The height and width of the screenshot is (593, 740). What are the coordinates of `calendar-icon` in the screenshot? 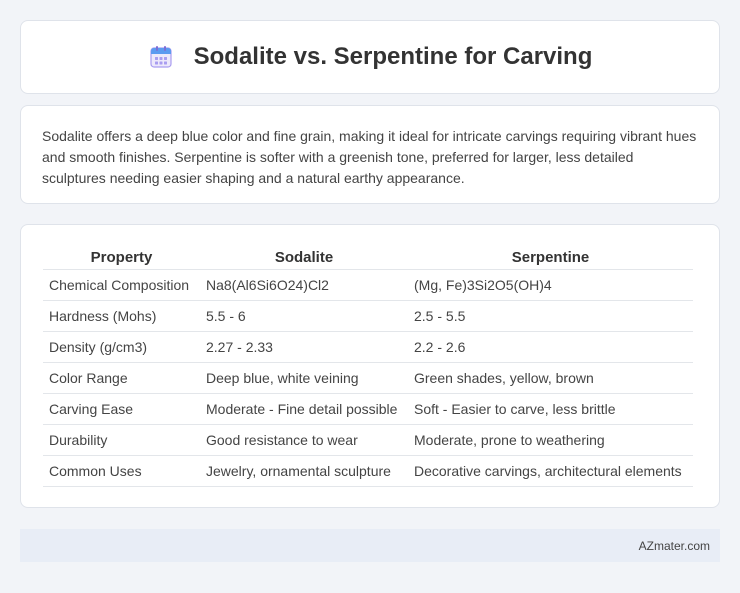 It's located at (161, 57).